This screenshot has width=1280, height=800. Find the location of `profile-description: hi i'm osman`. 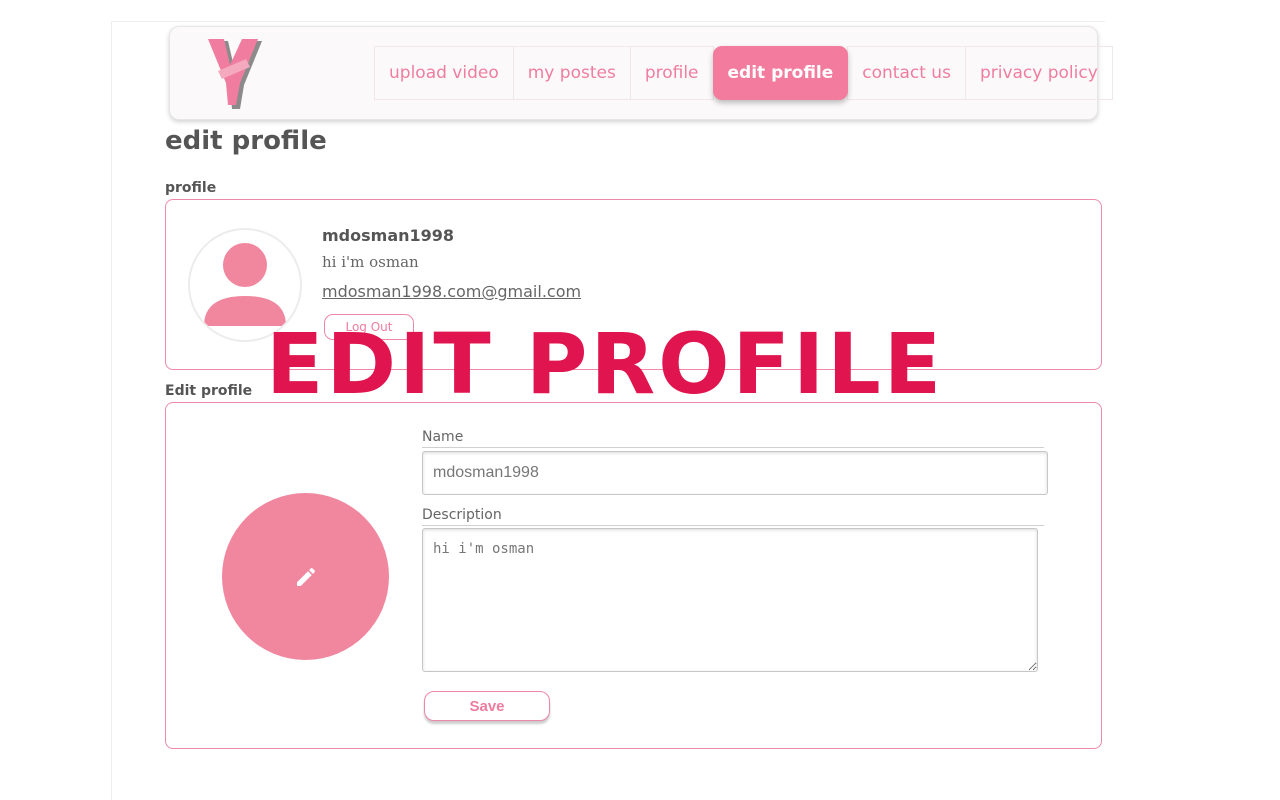

profile-description: hi i'm osman is located at coordinates (370, 262).